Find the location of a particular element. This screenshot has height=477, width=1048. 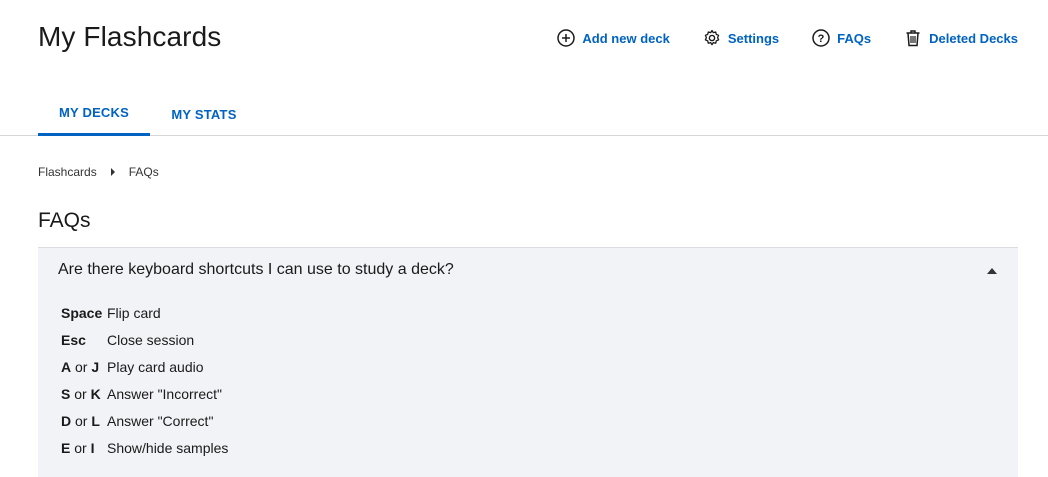

breadcrumb-flashcards-link: Flashcards is located at coordinates (67, 172).